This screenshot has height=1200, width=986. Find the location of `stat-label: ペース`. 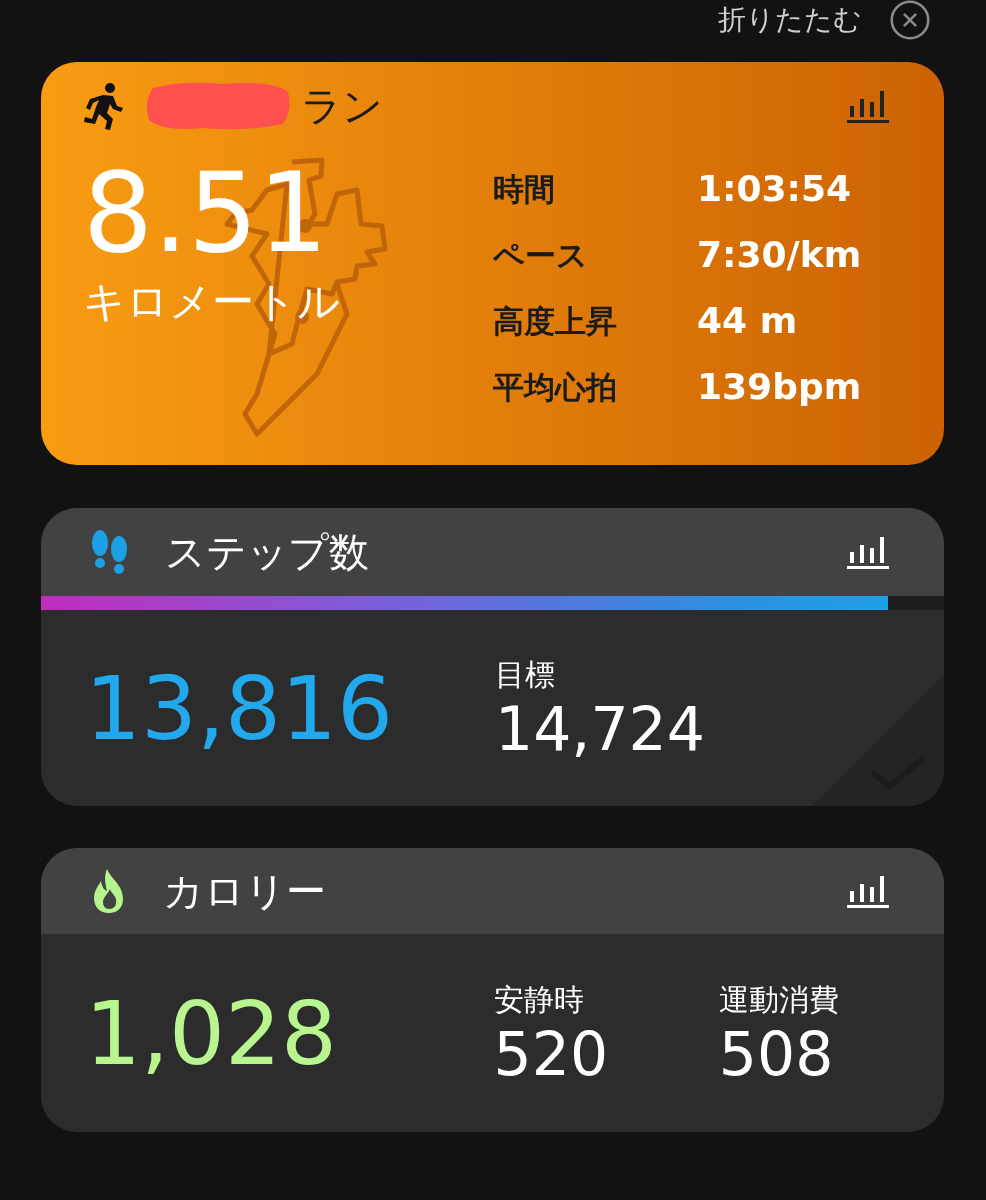

stat-label: ペース is located at coordinates (541, 255).